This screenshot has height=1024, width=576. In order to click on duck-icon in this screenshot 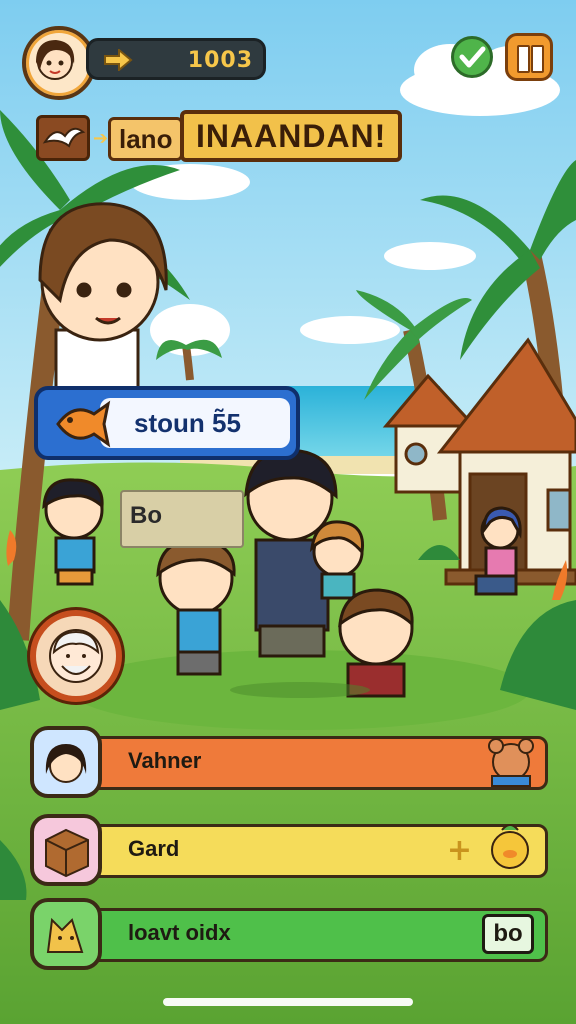, I will do `click(510, 846)`.